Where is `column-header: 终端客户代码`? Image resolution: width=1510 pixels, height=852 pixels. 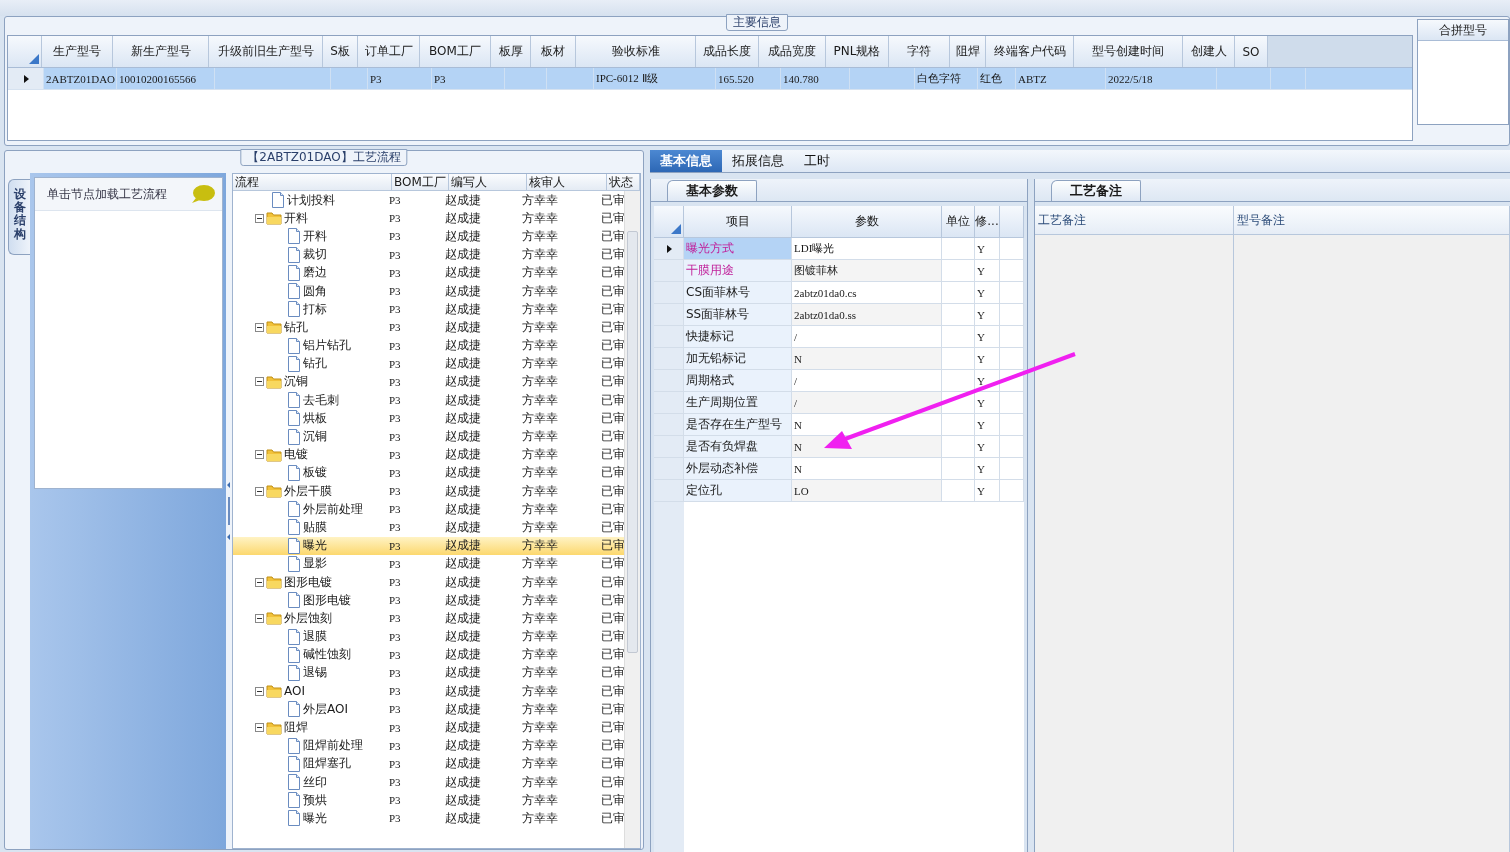 column-header: 终端客户代码 is located at coordinates (1030, 51).